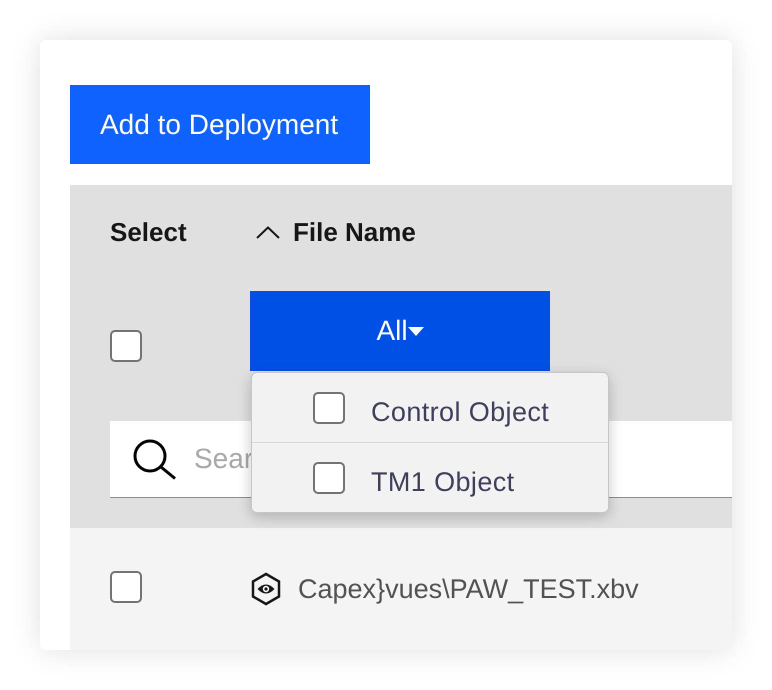  What do you see at coordinates (430, 407) in the screenshot?
I see `menu-item: Control Object` at bounding box center [430, 407].